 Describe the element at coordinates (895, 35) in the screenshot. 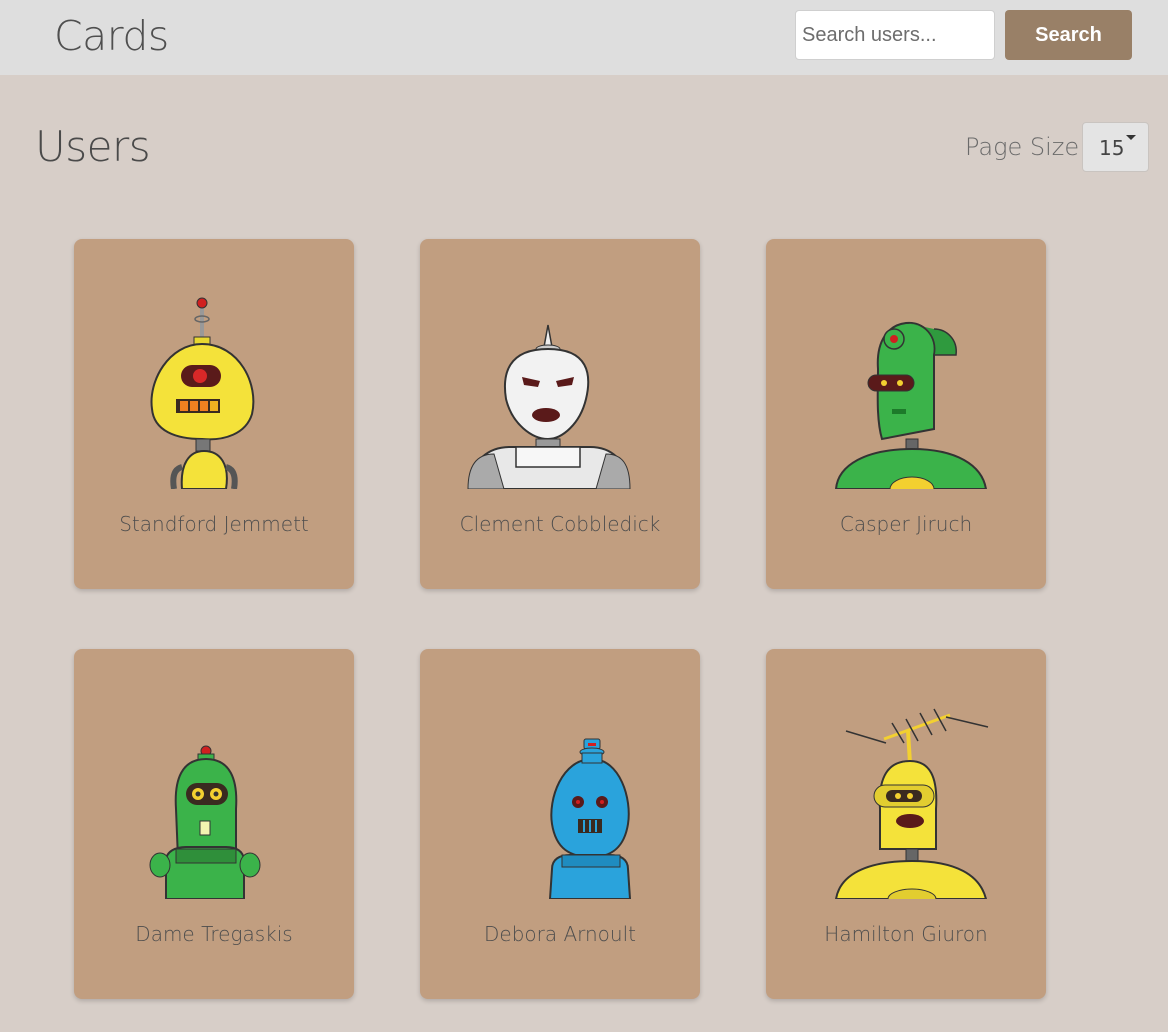

I see `search-input` at that location.